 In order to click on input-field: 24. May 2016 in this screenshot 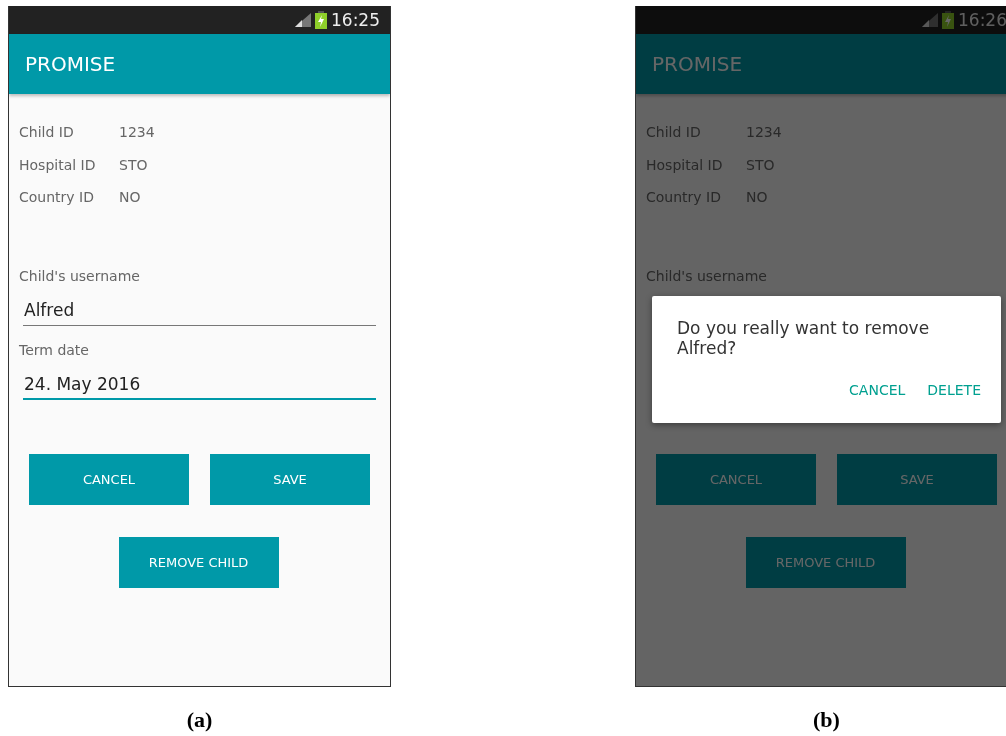, I will do `click(199, 384)`.